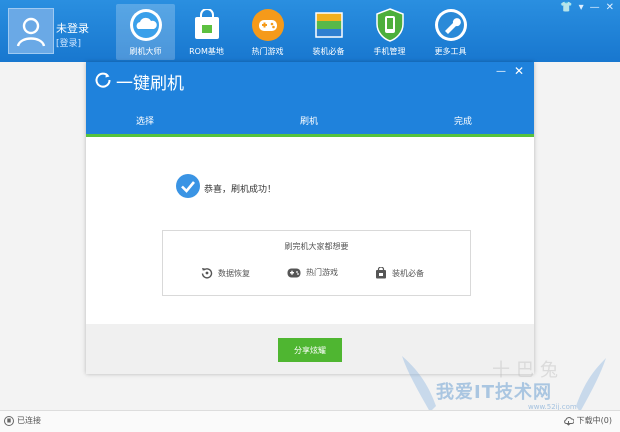  I want to click on status-bar: 已连接 下载中(0), so click(310, 421).